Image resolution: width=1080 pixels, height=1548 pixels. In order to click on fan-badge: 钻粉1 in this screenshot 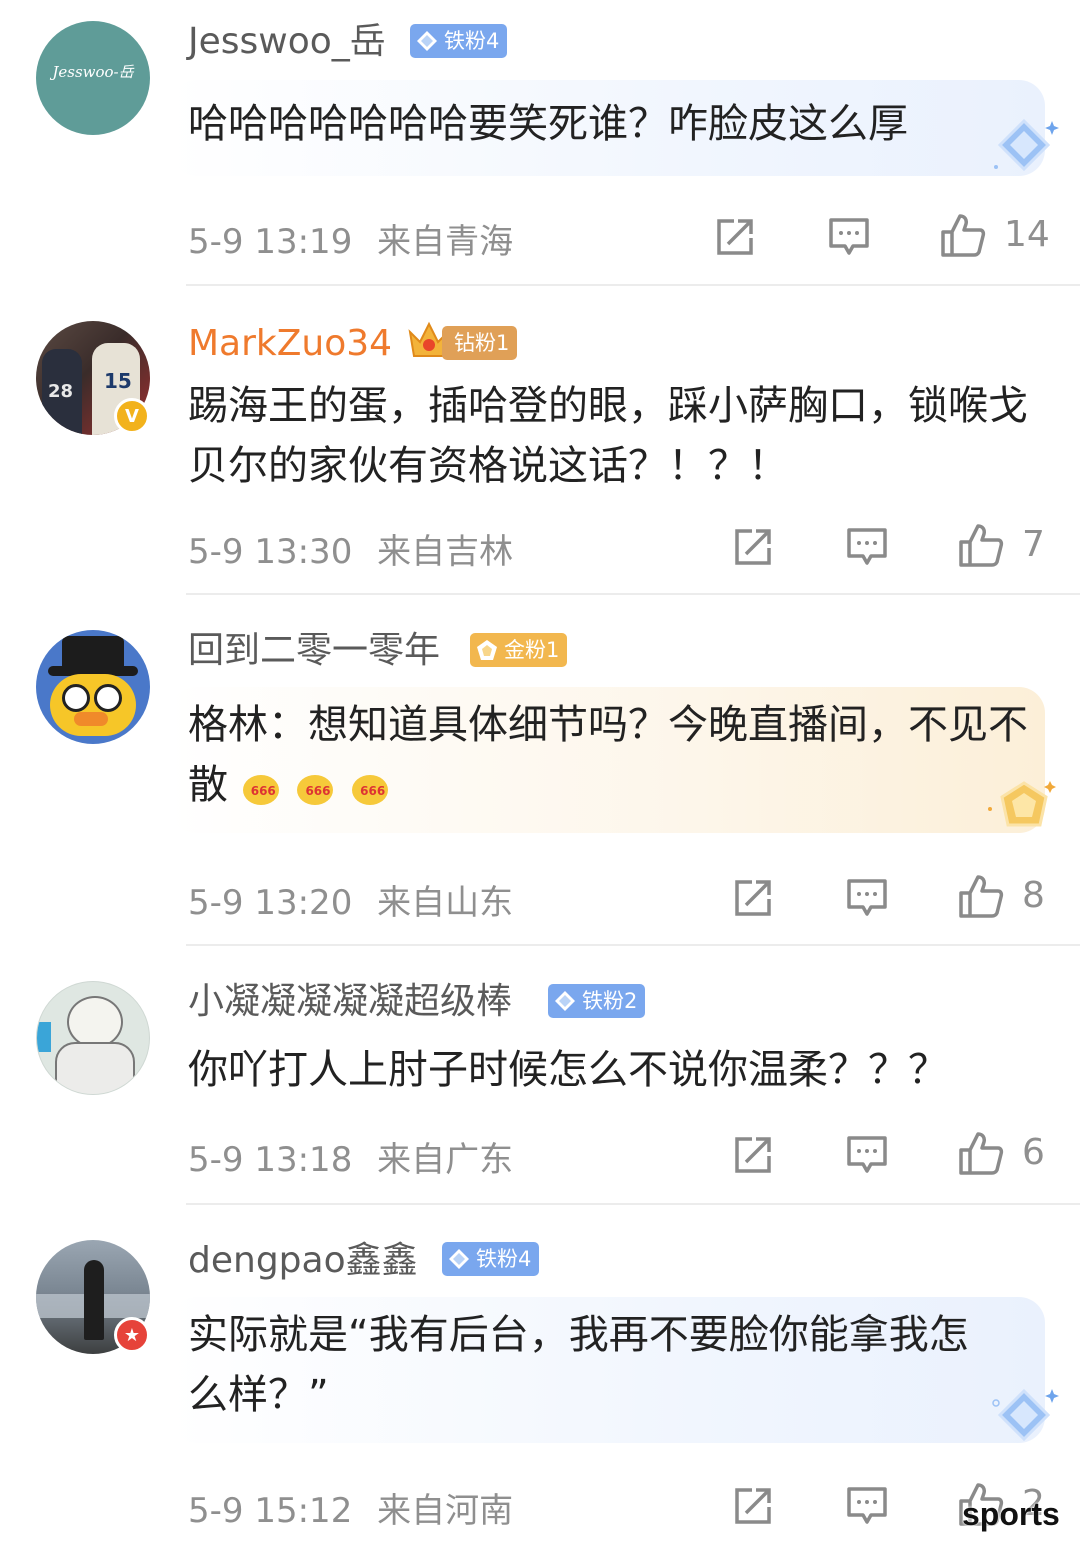, I will do `click(480, 343)`.